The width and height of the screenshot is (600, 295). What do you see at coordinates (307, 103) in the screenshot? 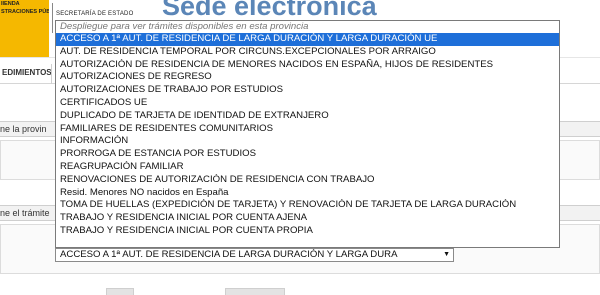
I see `dropdown-option: CERTIFICADOS UE` at bounding box center [307, 103].